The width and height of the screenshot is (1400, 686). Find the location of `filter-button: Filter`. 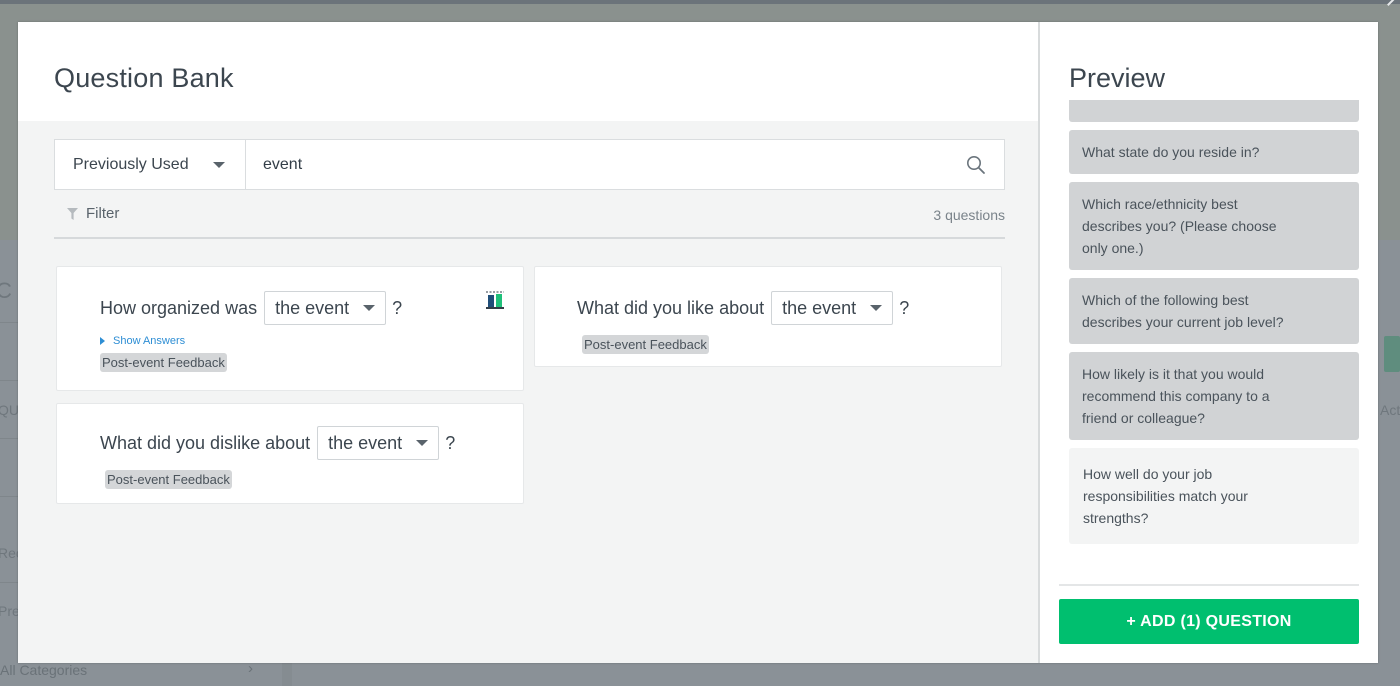

filter-button: Filter is located at coordinates (86, 213).